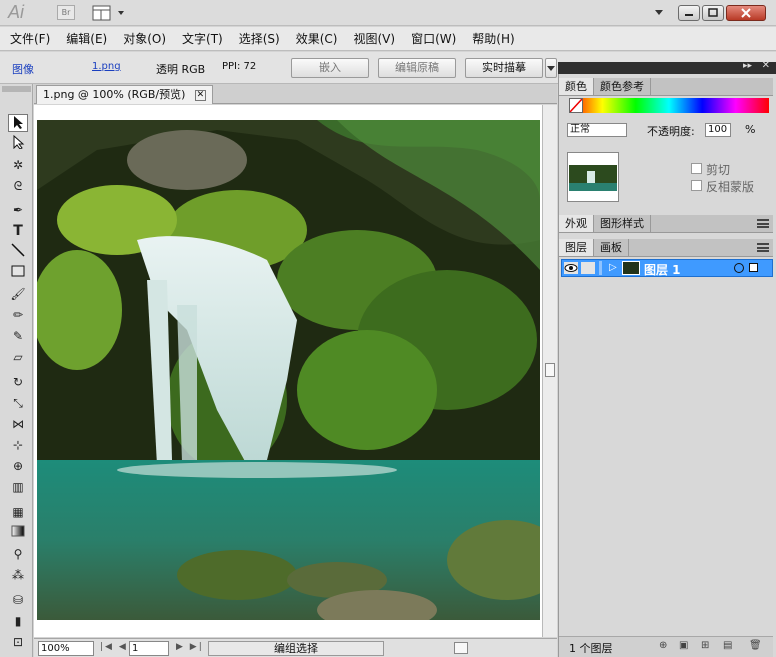  I want to click on zoom-field: 100%, so click(66, 648).